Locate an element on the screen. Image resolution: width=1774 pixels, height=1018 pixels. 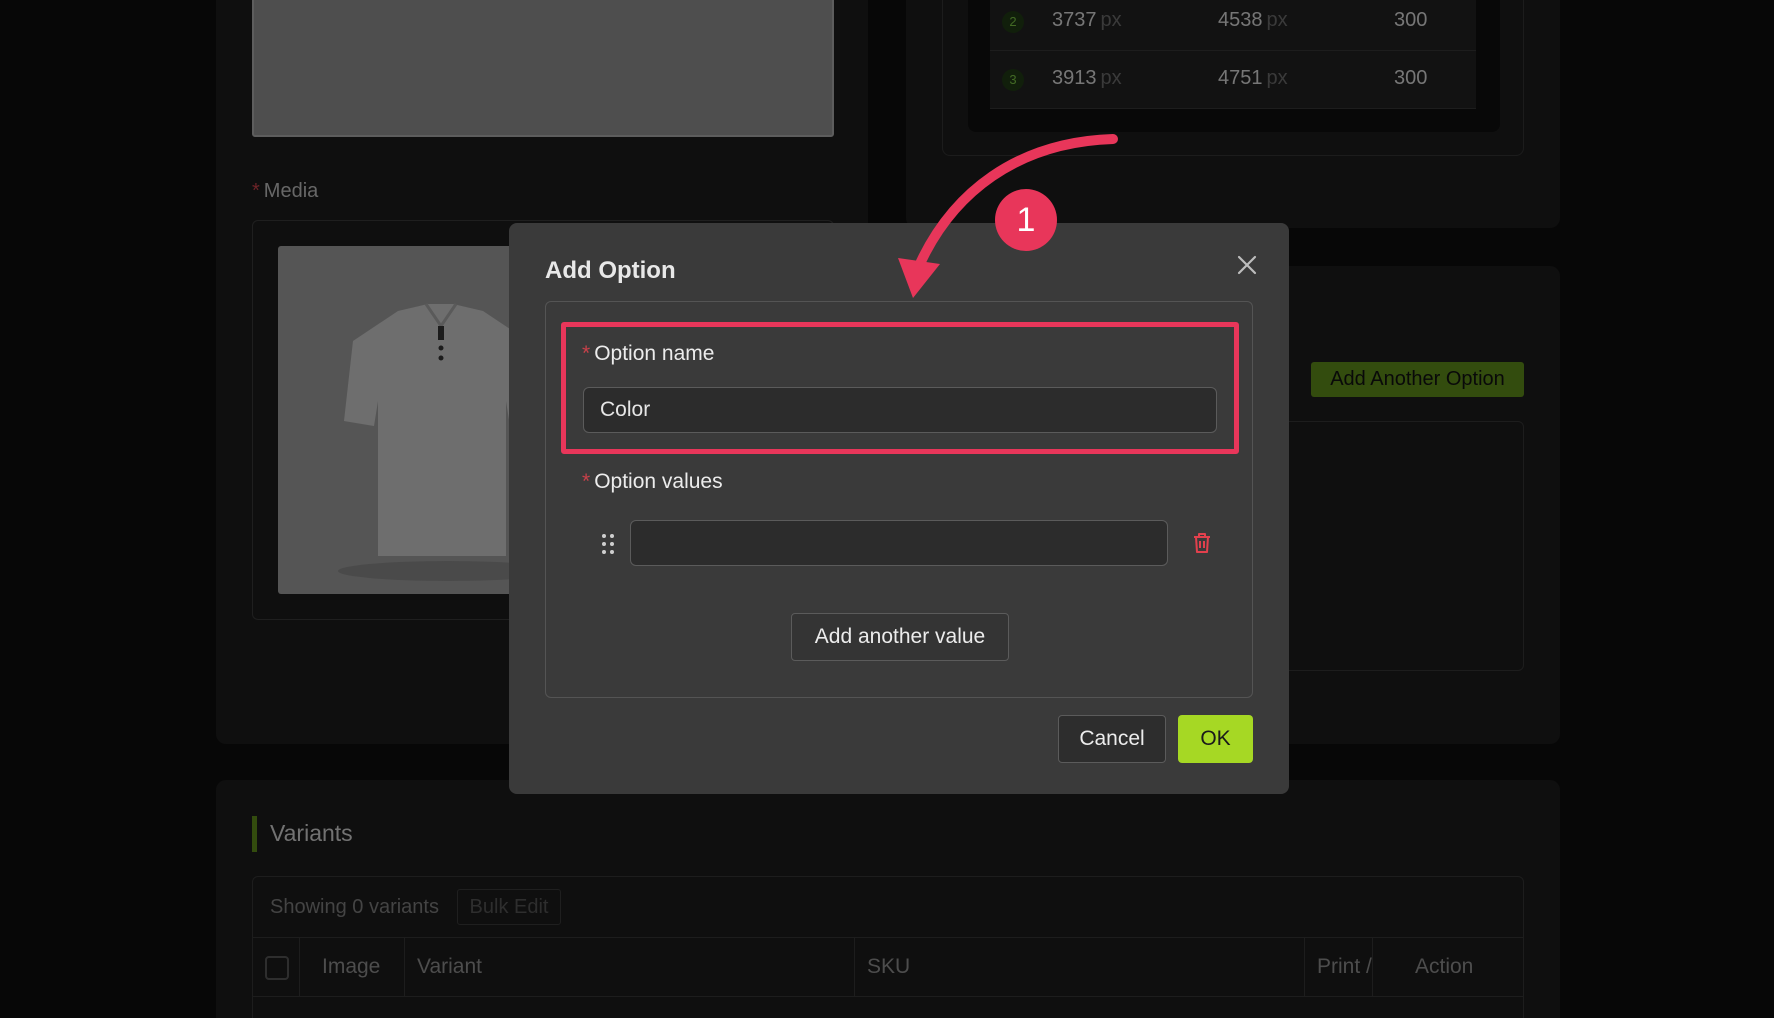
close-icon is located at coordinates (1247, 265).